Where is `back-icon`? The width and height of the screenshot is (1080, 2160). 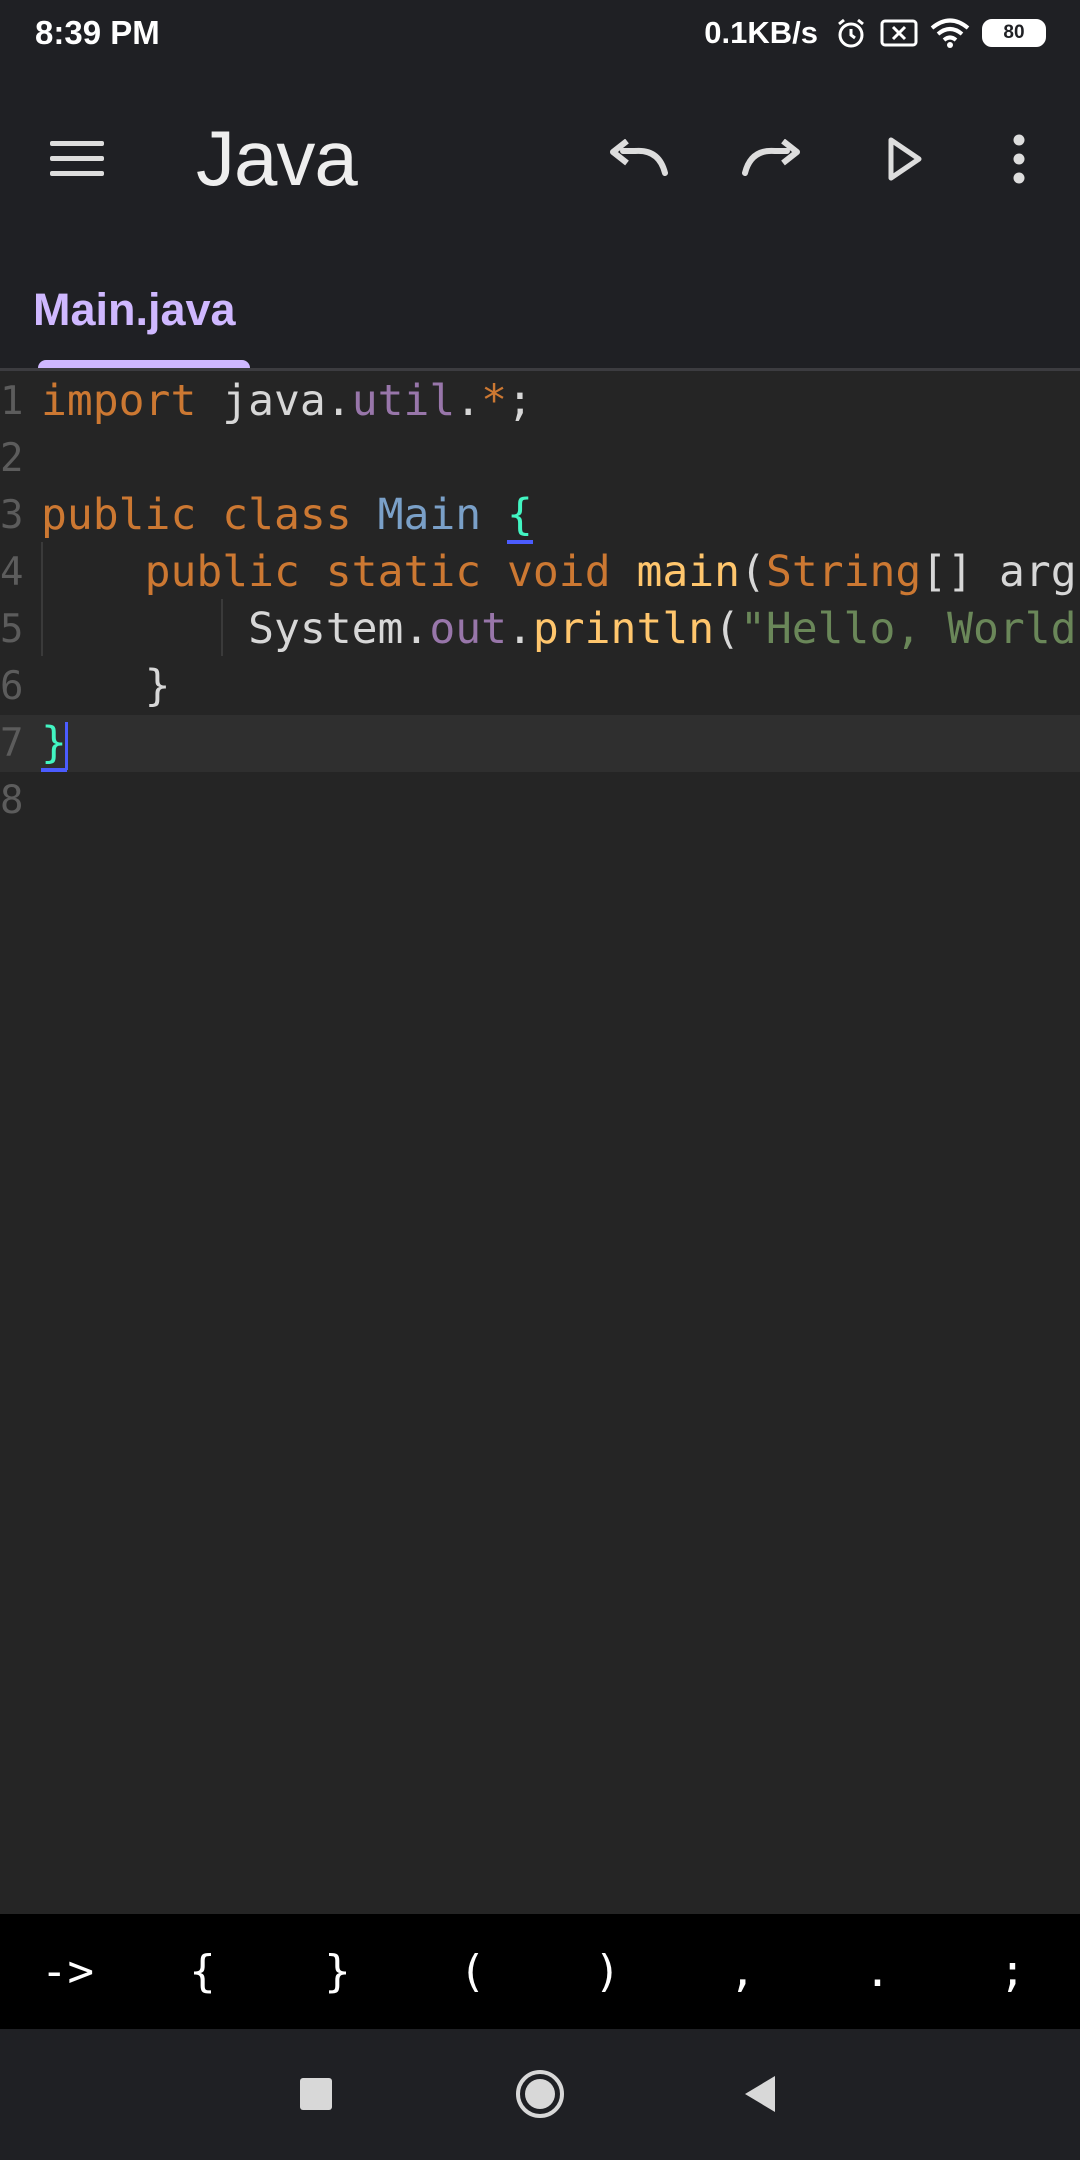 back-icon is located at coordinates (760, 2094).